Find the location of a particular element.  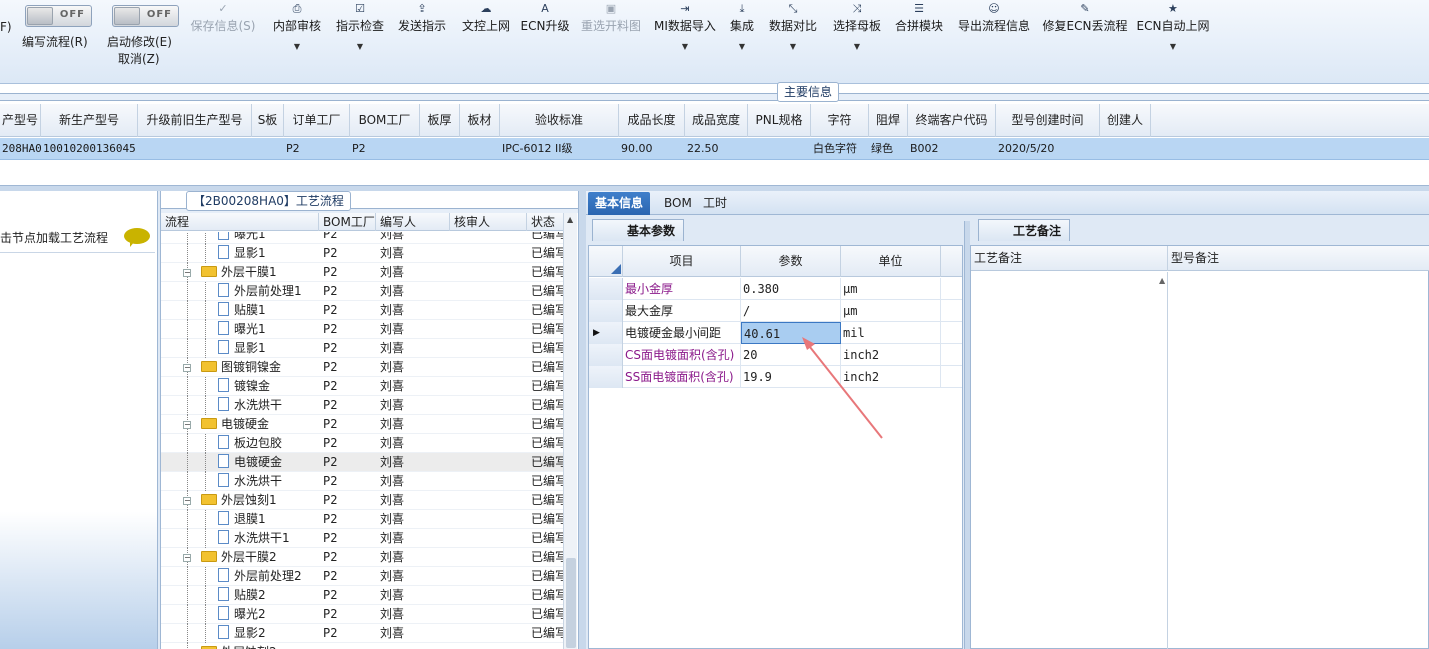

arrow-line is located at coordinates (844, 390).